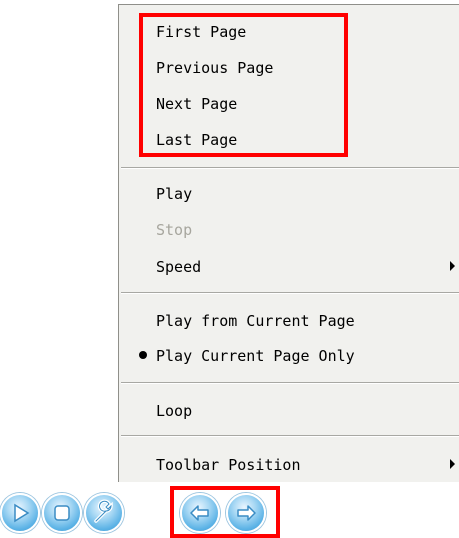 The height and width of the screenshot is (538, 459). What do you see at coordinates (243, 85) in the screenshot?
I see `highlight-box-page-navigation` at bounding box center [243, 85].